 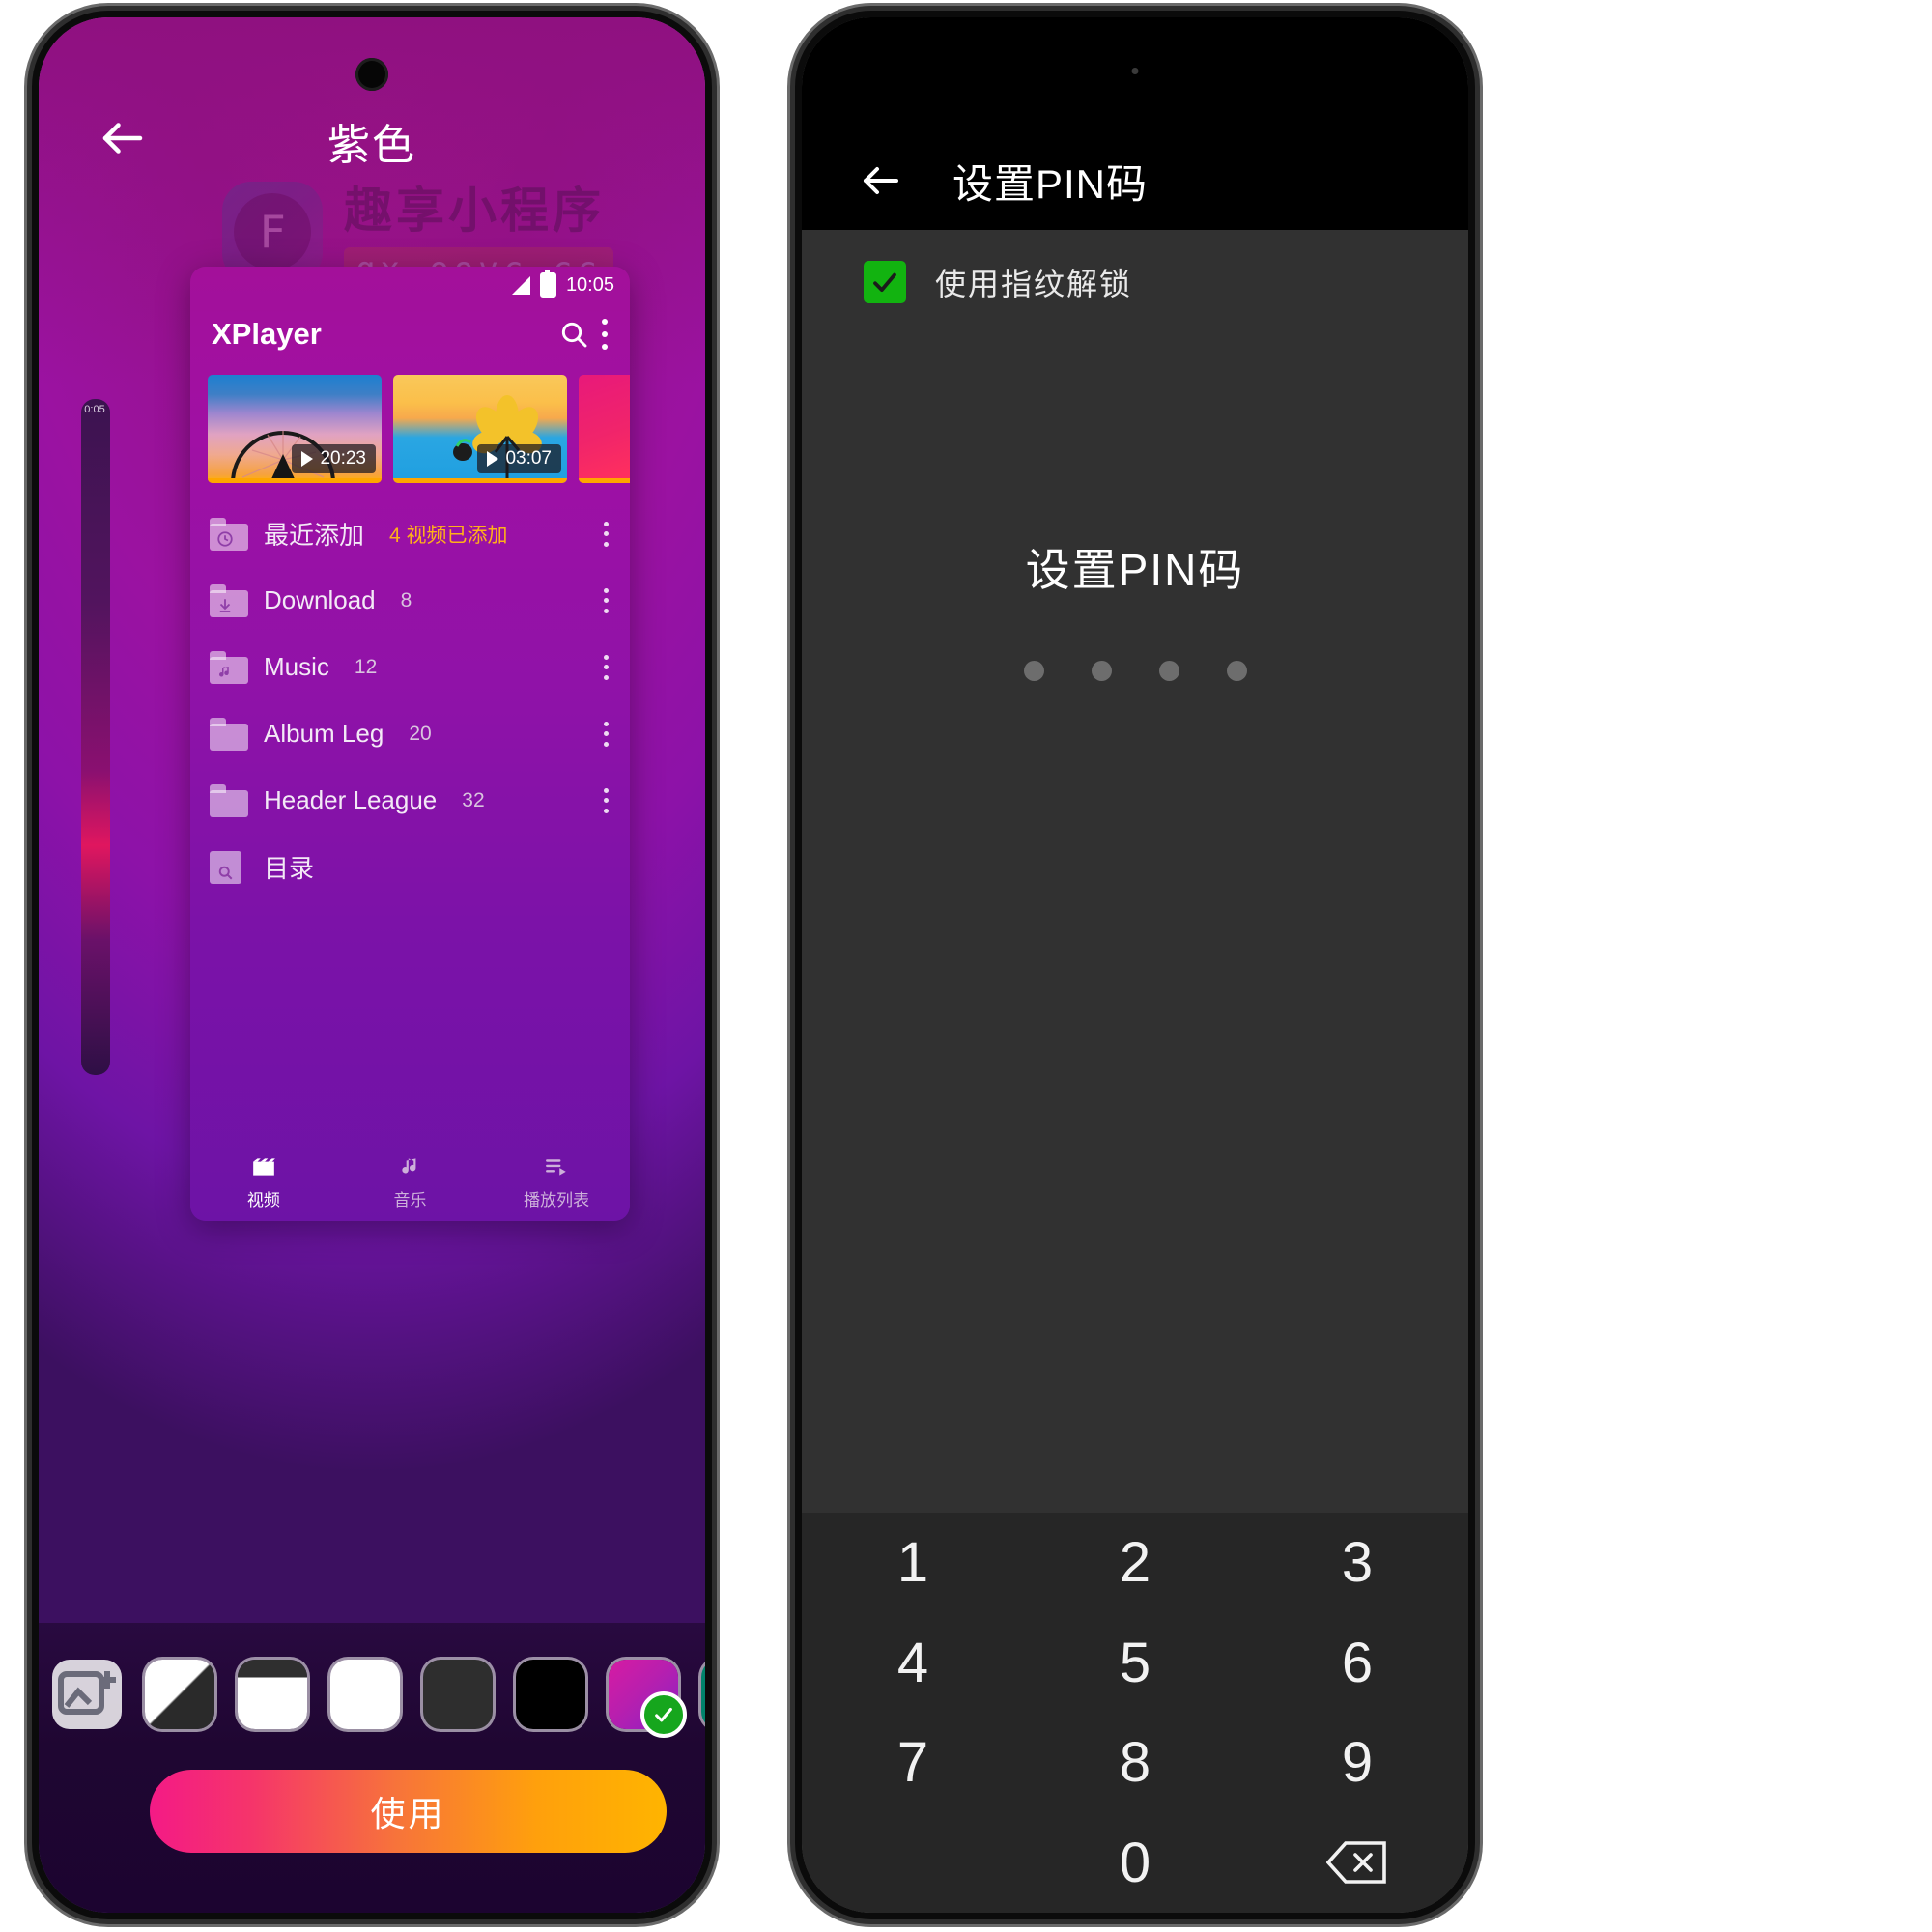 What do you see at coordinates (1050, 183) in the screenshot?
I see `appbar-title: 设置PIN码` at bounding box center [1050, 183].